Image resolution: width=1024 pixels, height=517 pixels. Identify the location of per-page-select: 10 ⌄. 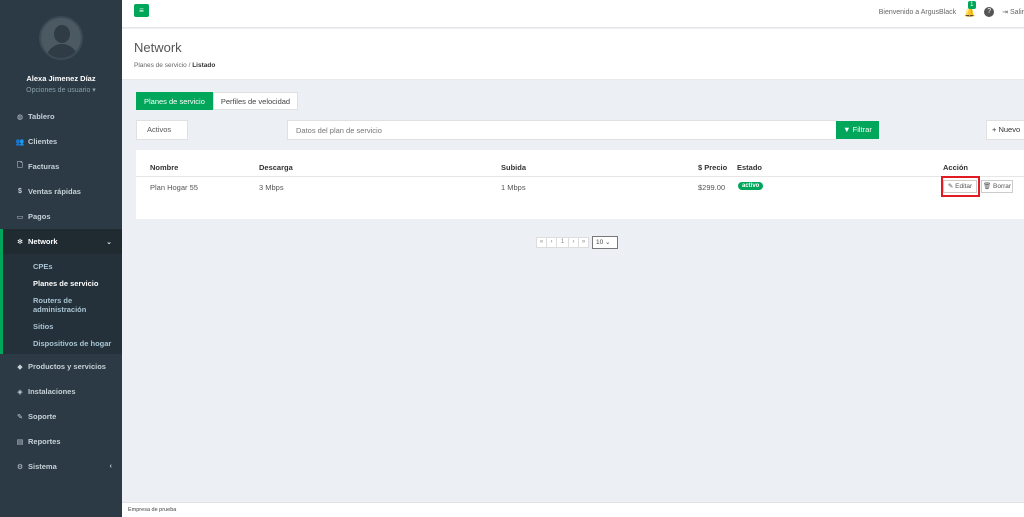
(605, 242).